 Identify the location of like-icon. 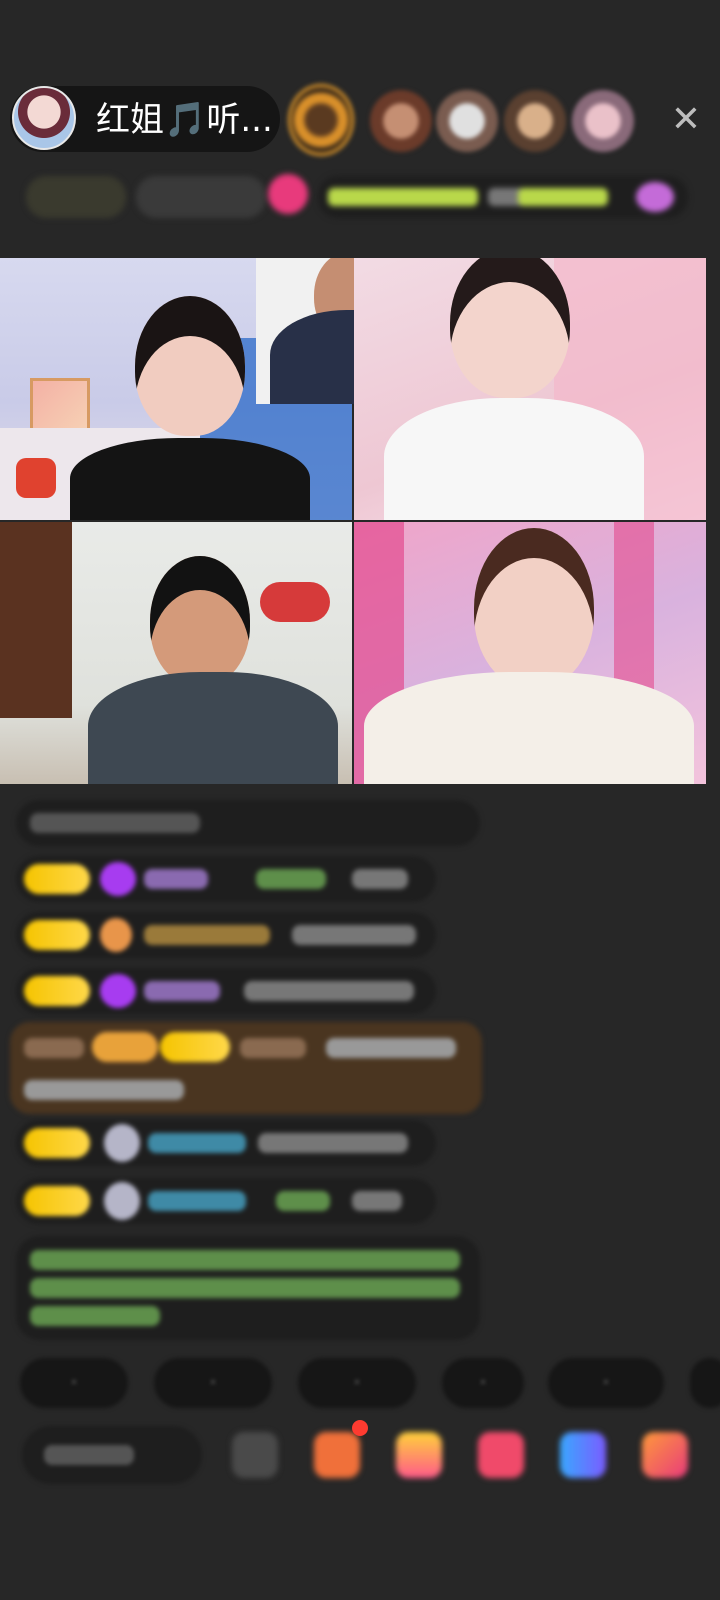
(501, 1455).